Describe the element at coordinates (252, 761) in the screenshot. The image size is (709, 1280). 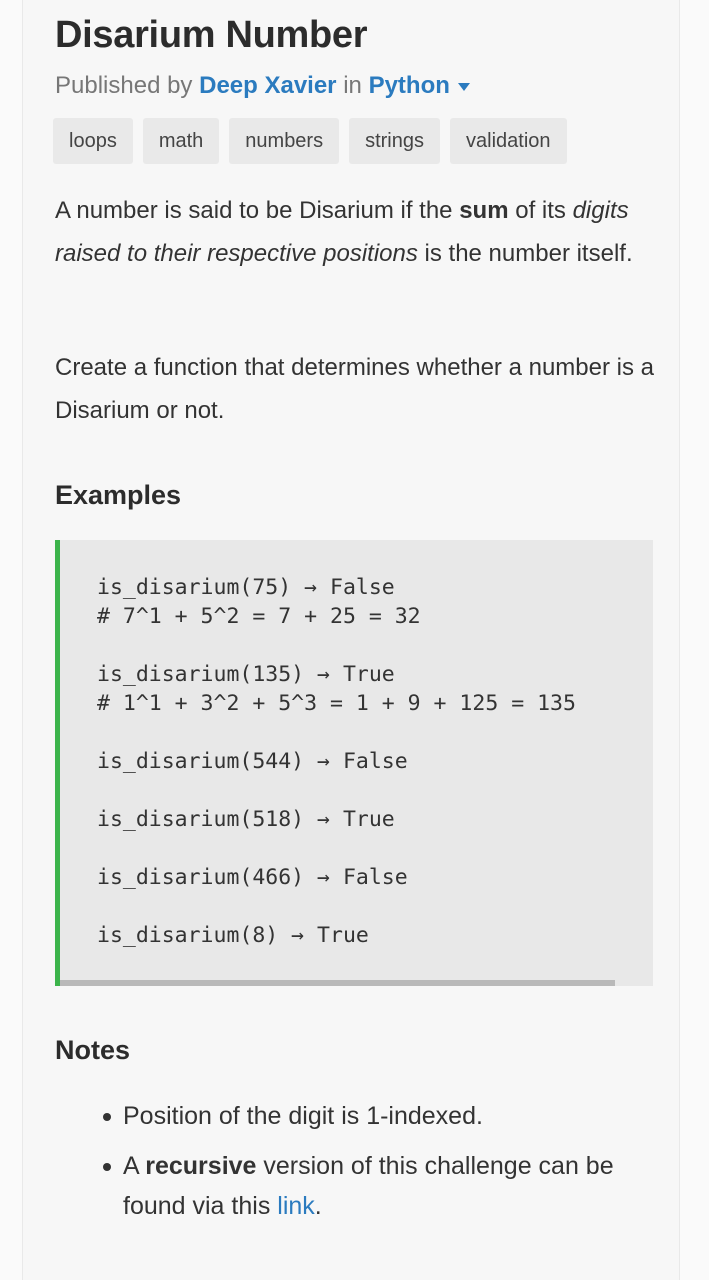
I see `code-line: is_disarium(544) → False` at that location.